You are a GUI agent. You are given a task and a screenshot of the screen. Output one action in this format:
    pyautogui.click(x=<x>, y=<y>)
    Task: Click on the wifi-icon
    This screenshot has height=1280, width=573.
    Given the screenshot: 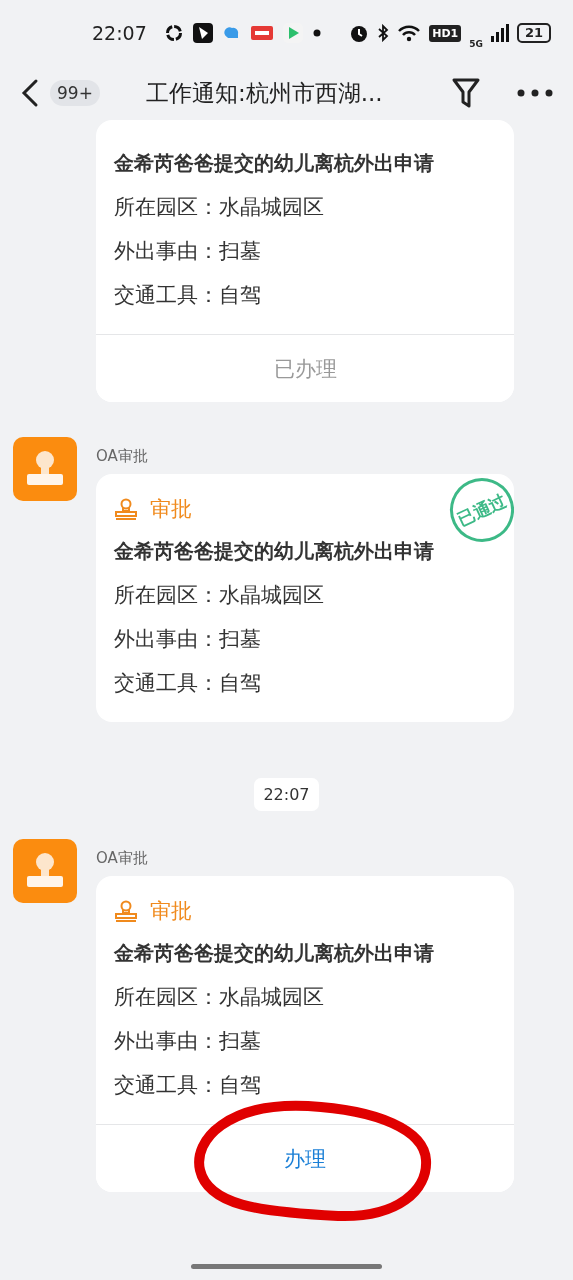 What is the action you would take?
    pyautogui.click(x=409, y=33)
    